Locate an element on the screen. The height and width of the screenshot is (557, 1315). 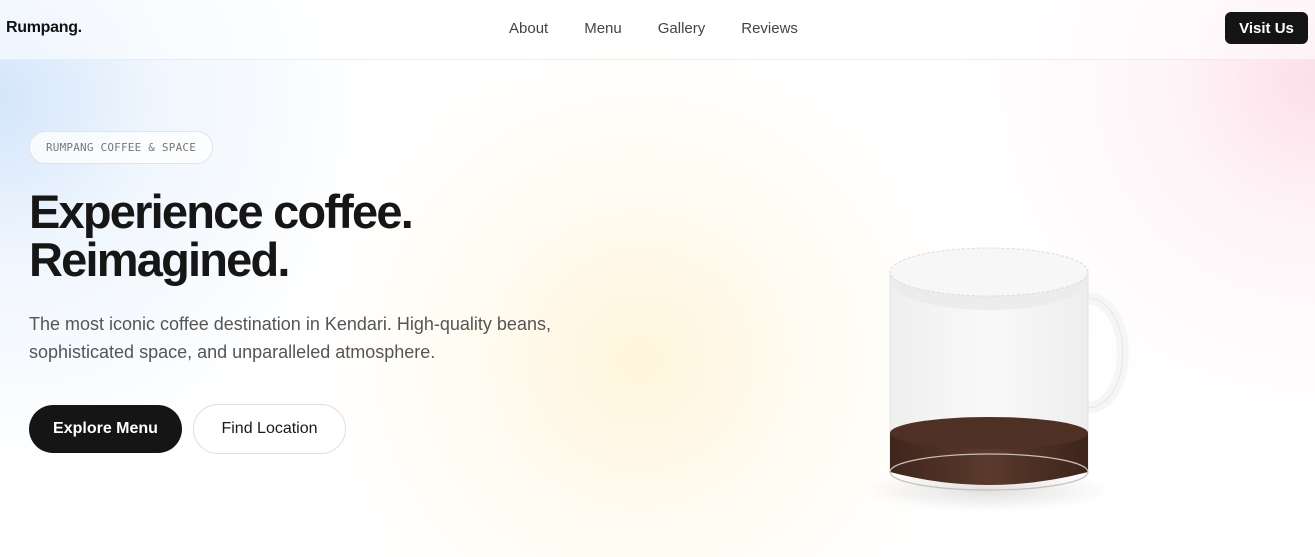
hero-tag-badge: RUMPANG COFFEE & SPACE is located at coordinates (121, 147).